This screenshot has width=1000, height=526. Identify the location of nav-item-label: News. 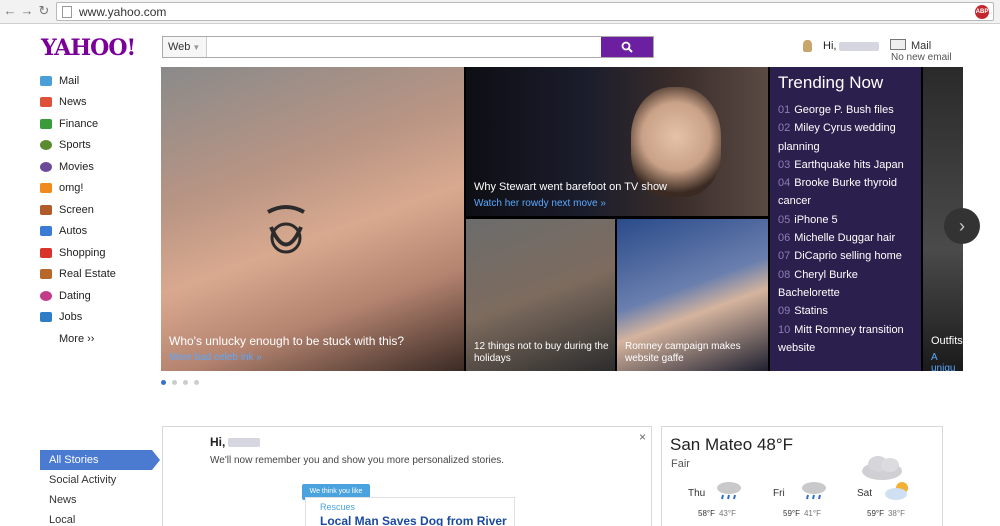
(73, 102).